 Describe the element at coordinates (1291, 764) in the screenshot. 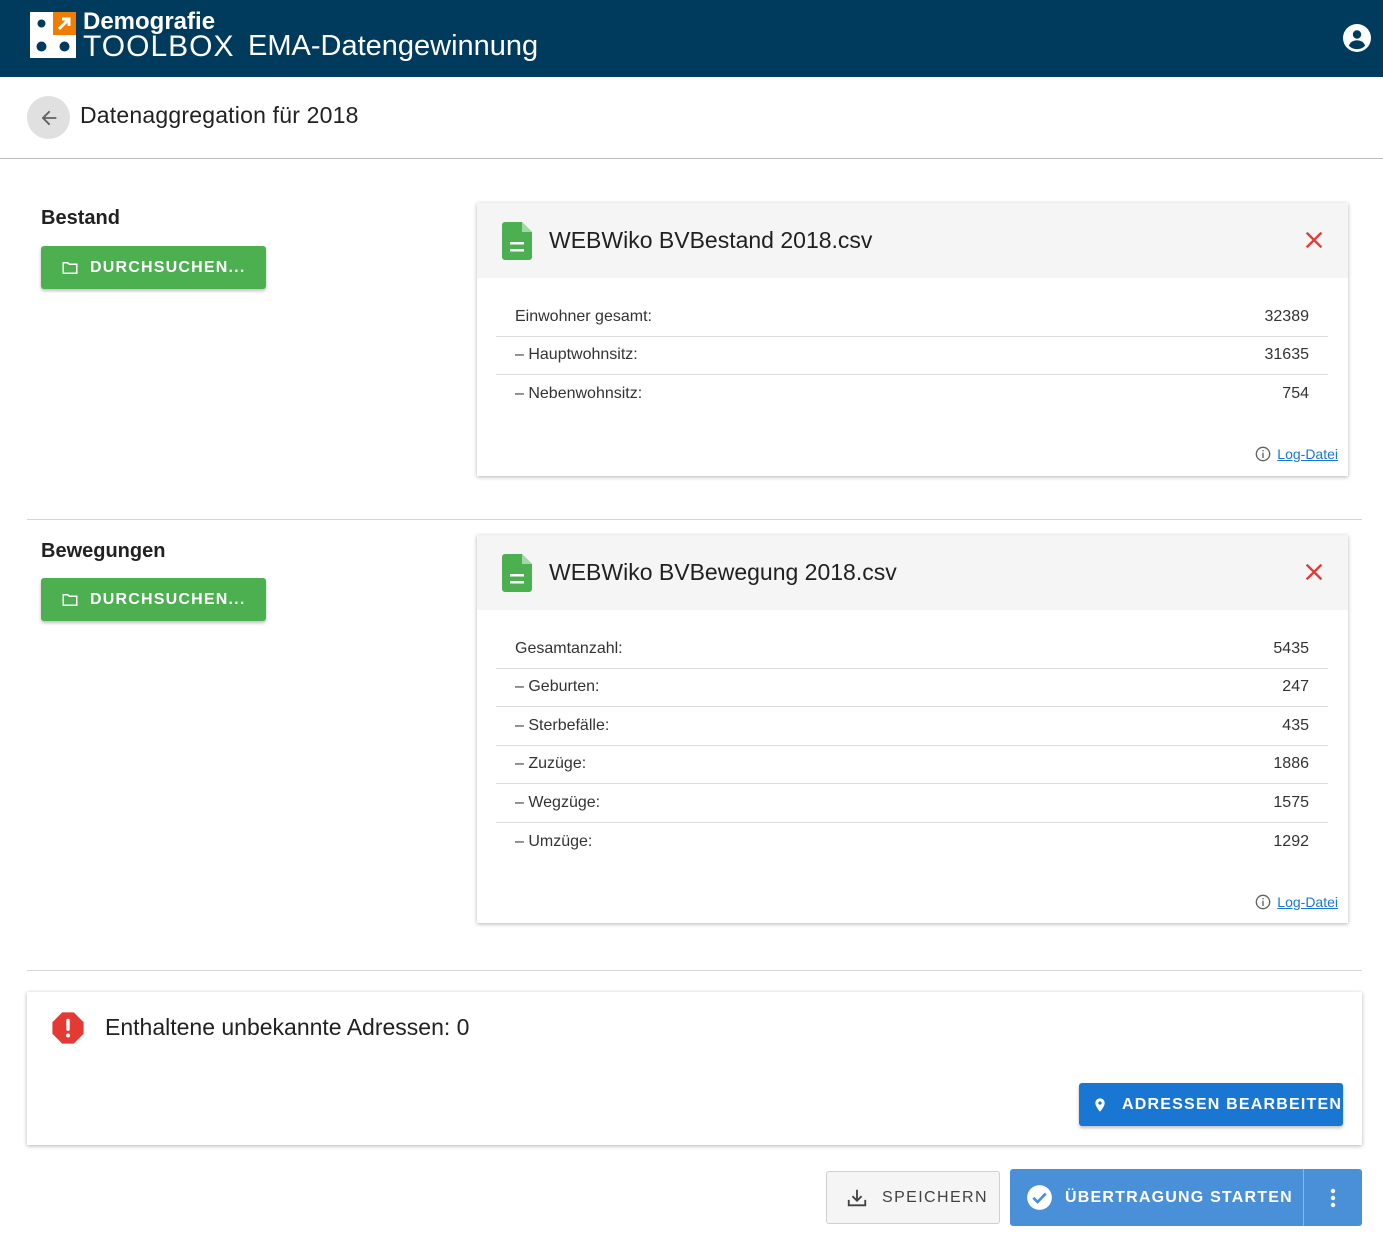

I see `stat-value: 1886` at that location.